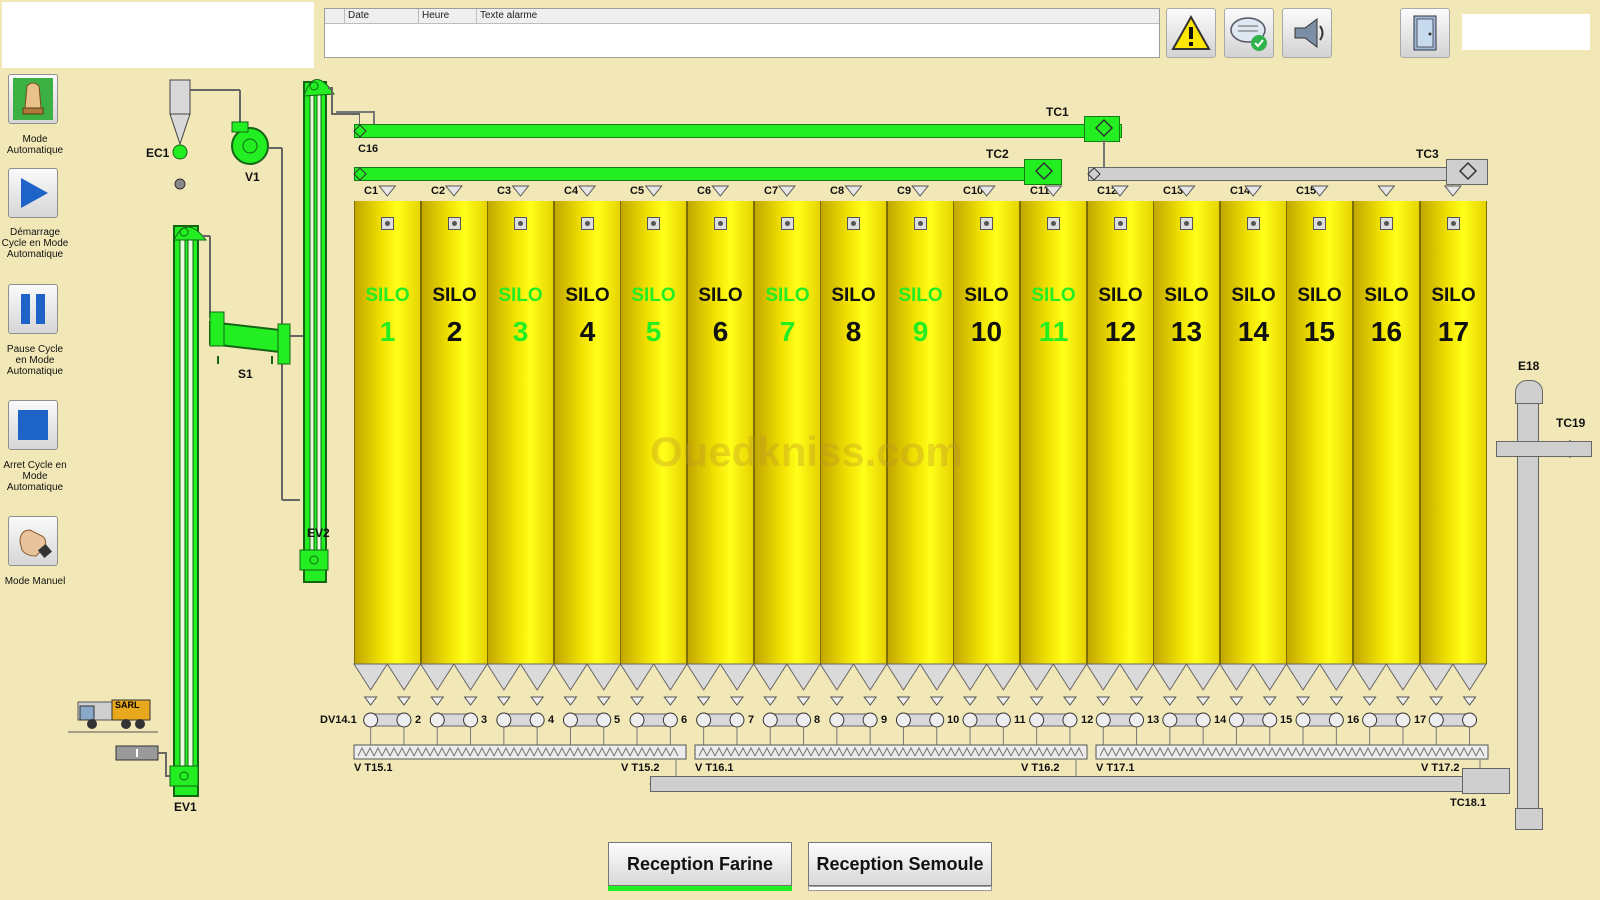 This screenshot has height=900, width=1600. I want to click on reception-farine-button: Reception Farine, so click(700, 864).